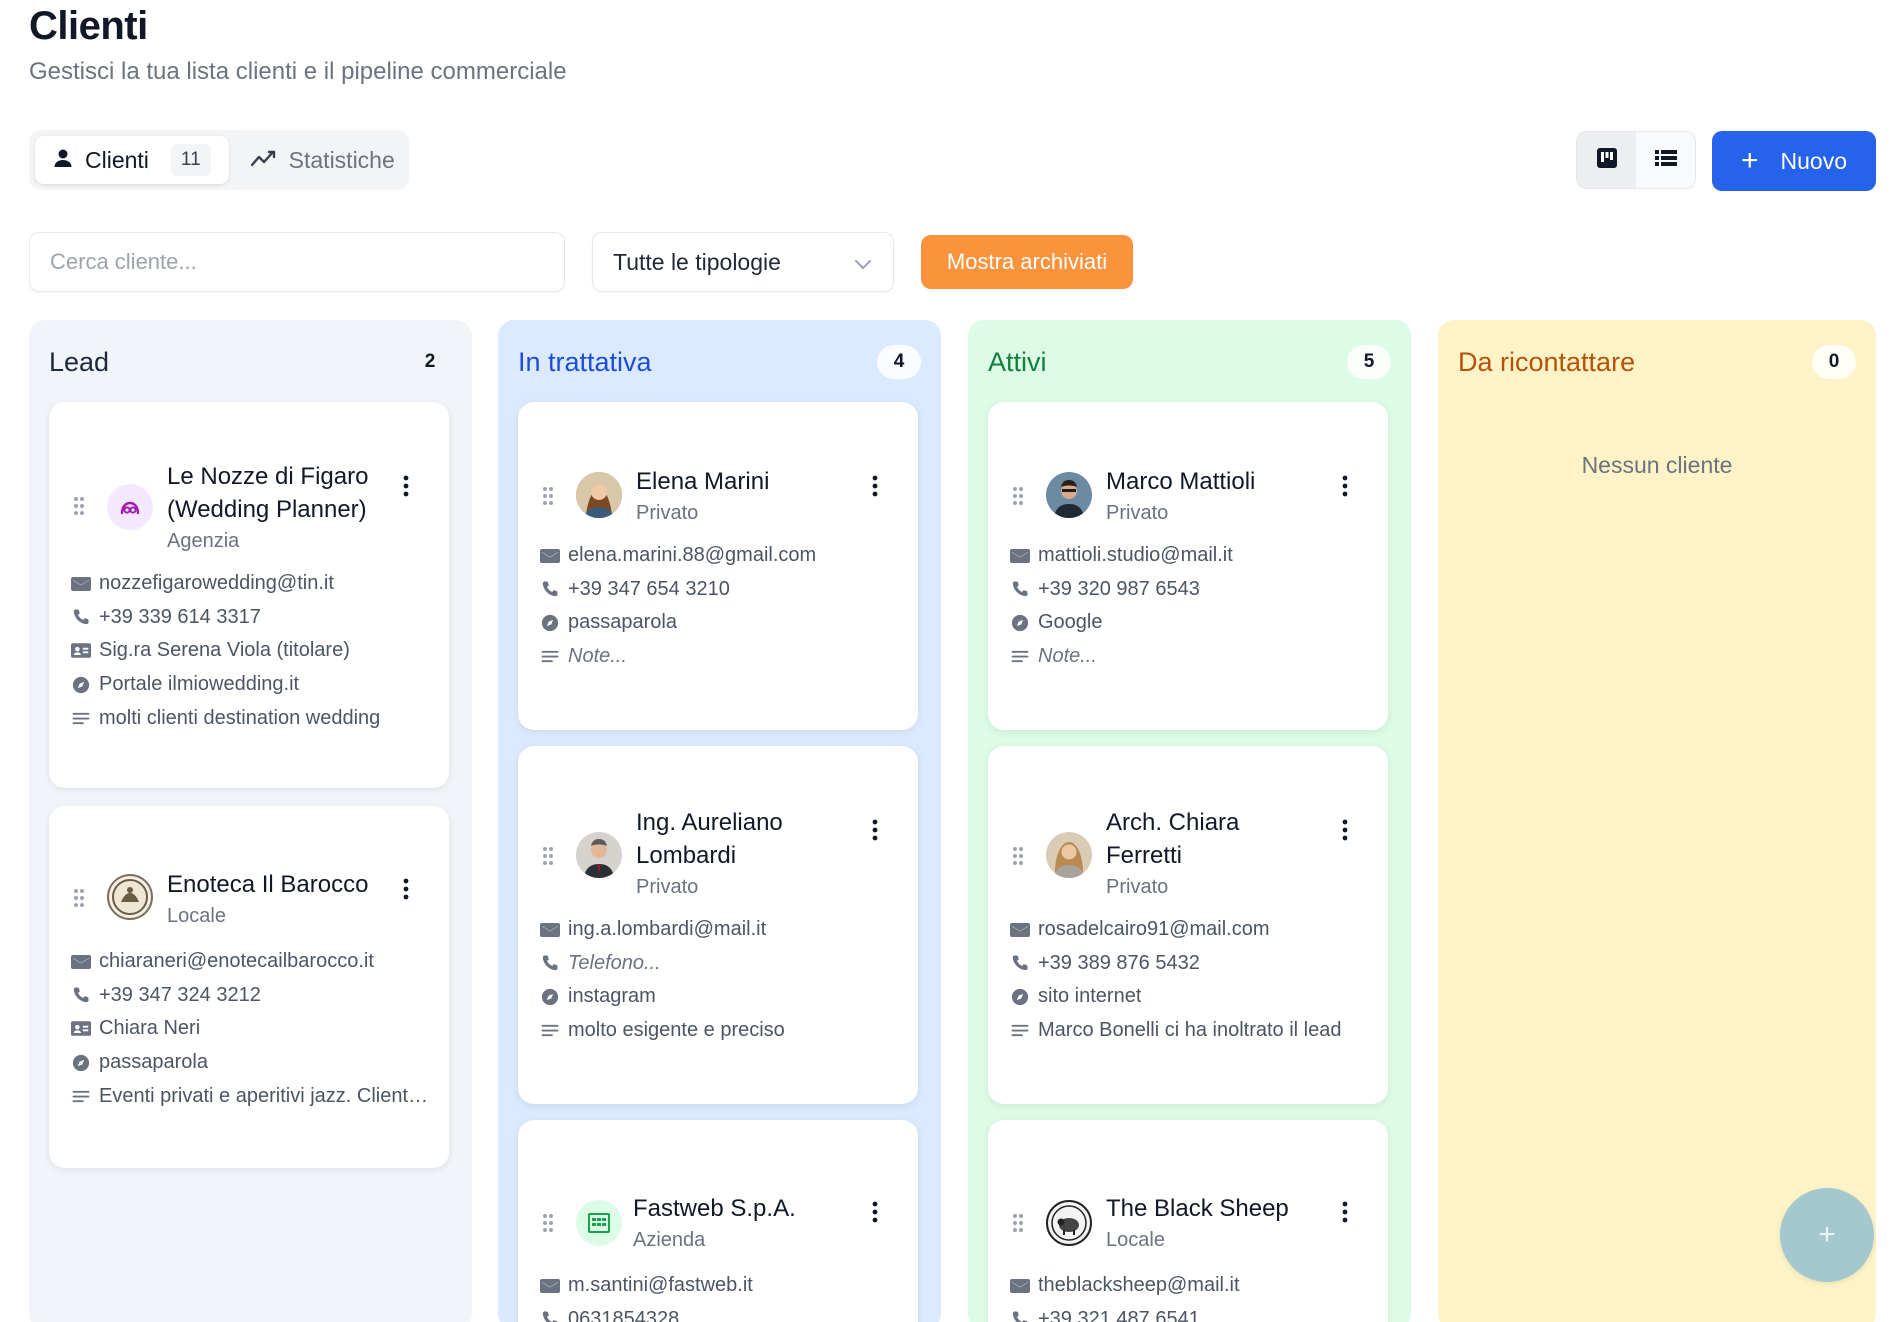 This screenshot has height=1322, width=1900. Describe the element at coordinates (130, 897) in the screenshot. I see `barocco-logo` at that location.